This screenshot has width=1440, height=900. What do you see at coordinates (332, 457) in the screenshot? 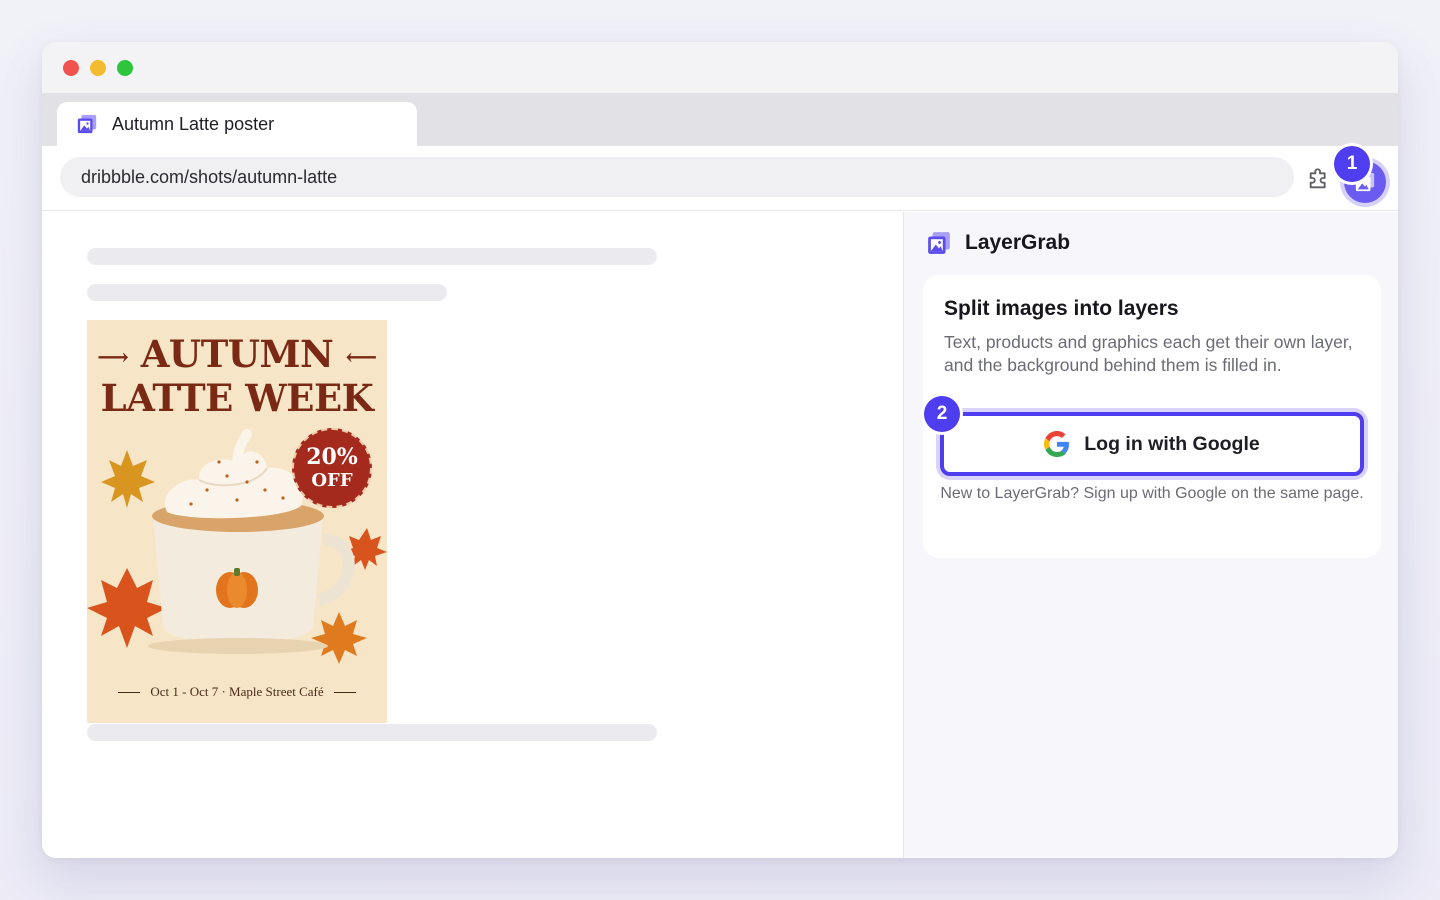
I see `discount-value: 20%` at bounding box center [332, 457].